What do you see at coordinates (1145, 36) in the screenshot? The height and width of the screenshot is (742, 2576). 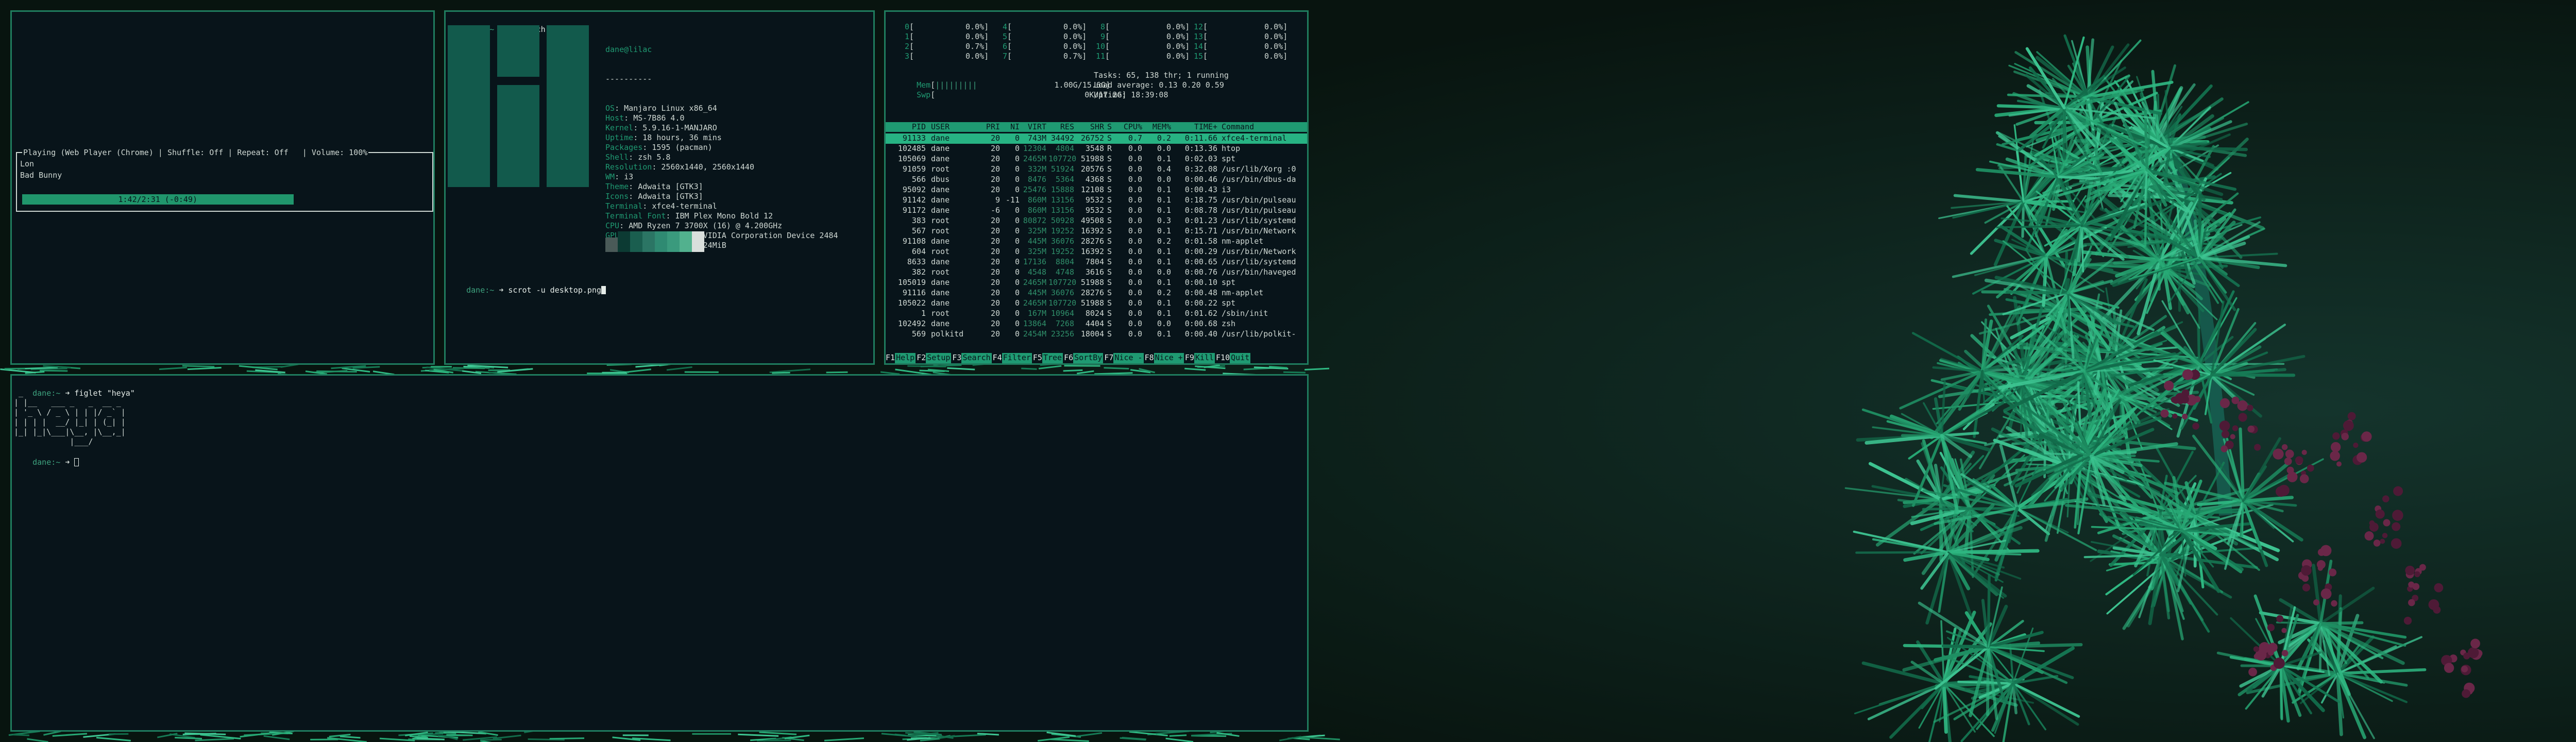 I see `cpu-meter: 9[0.0%]` at bounding box center [1145, 36].